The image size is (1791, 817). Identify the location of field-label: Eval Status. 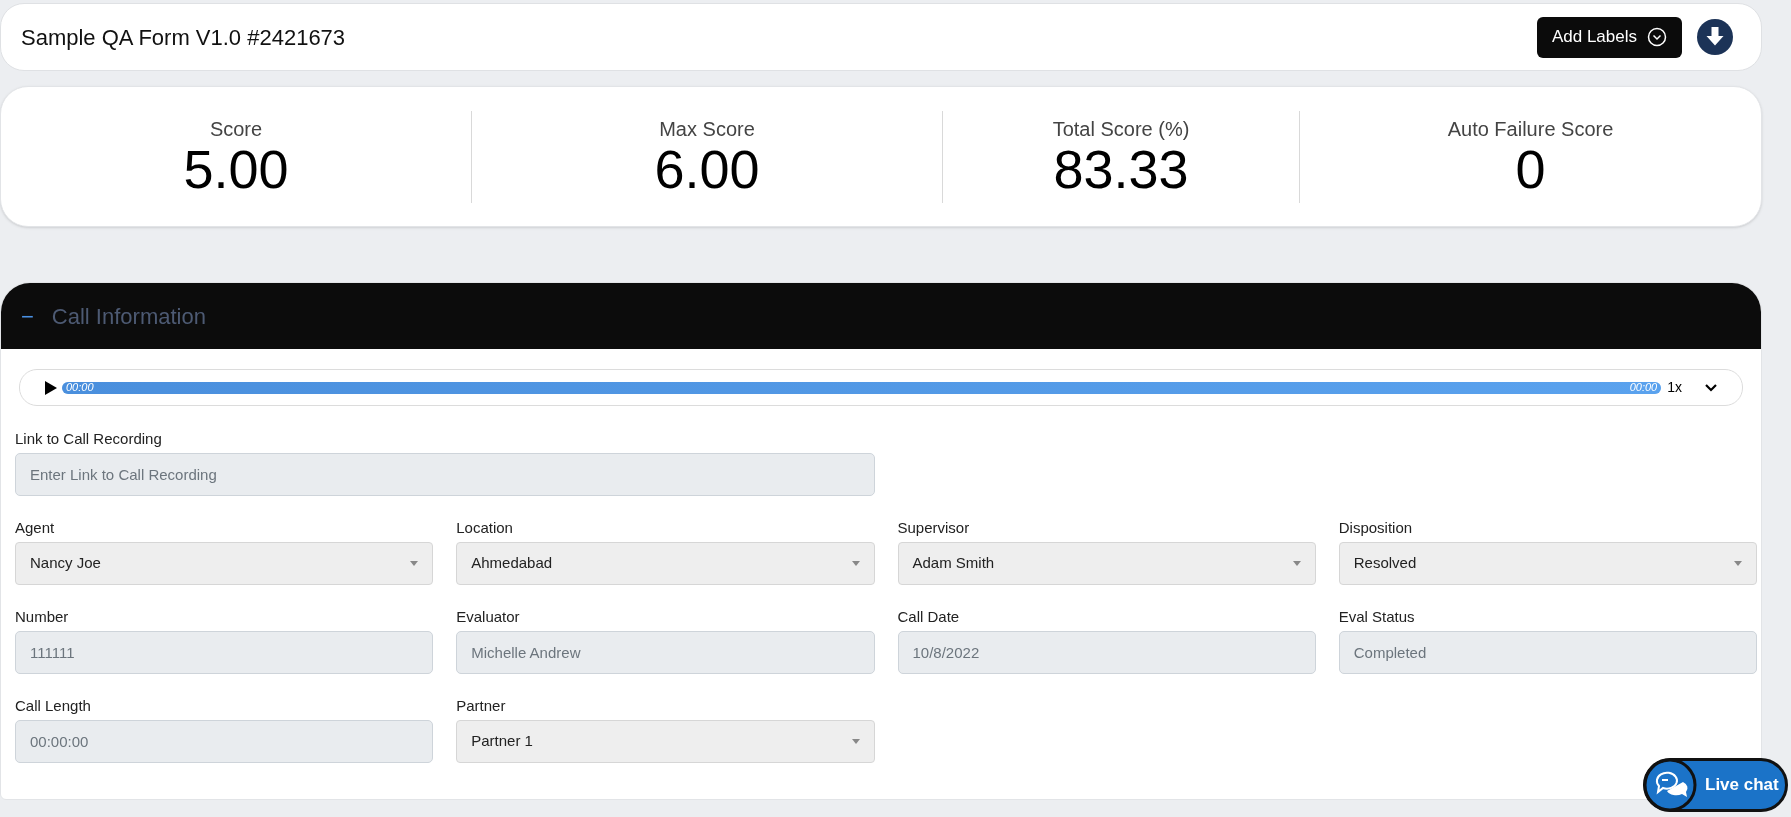
(1377, 617).